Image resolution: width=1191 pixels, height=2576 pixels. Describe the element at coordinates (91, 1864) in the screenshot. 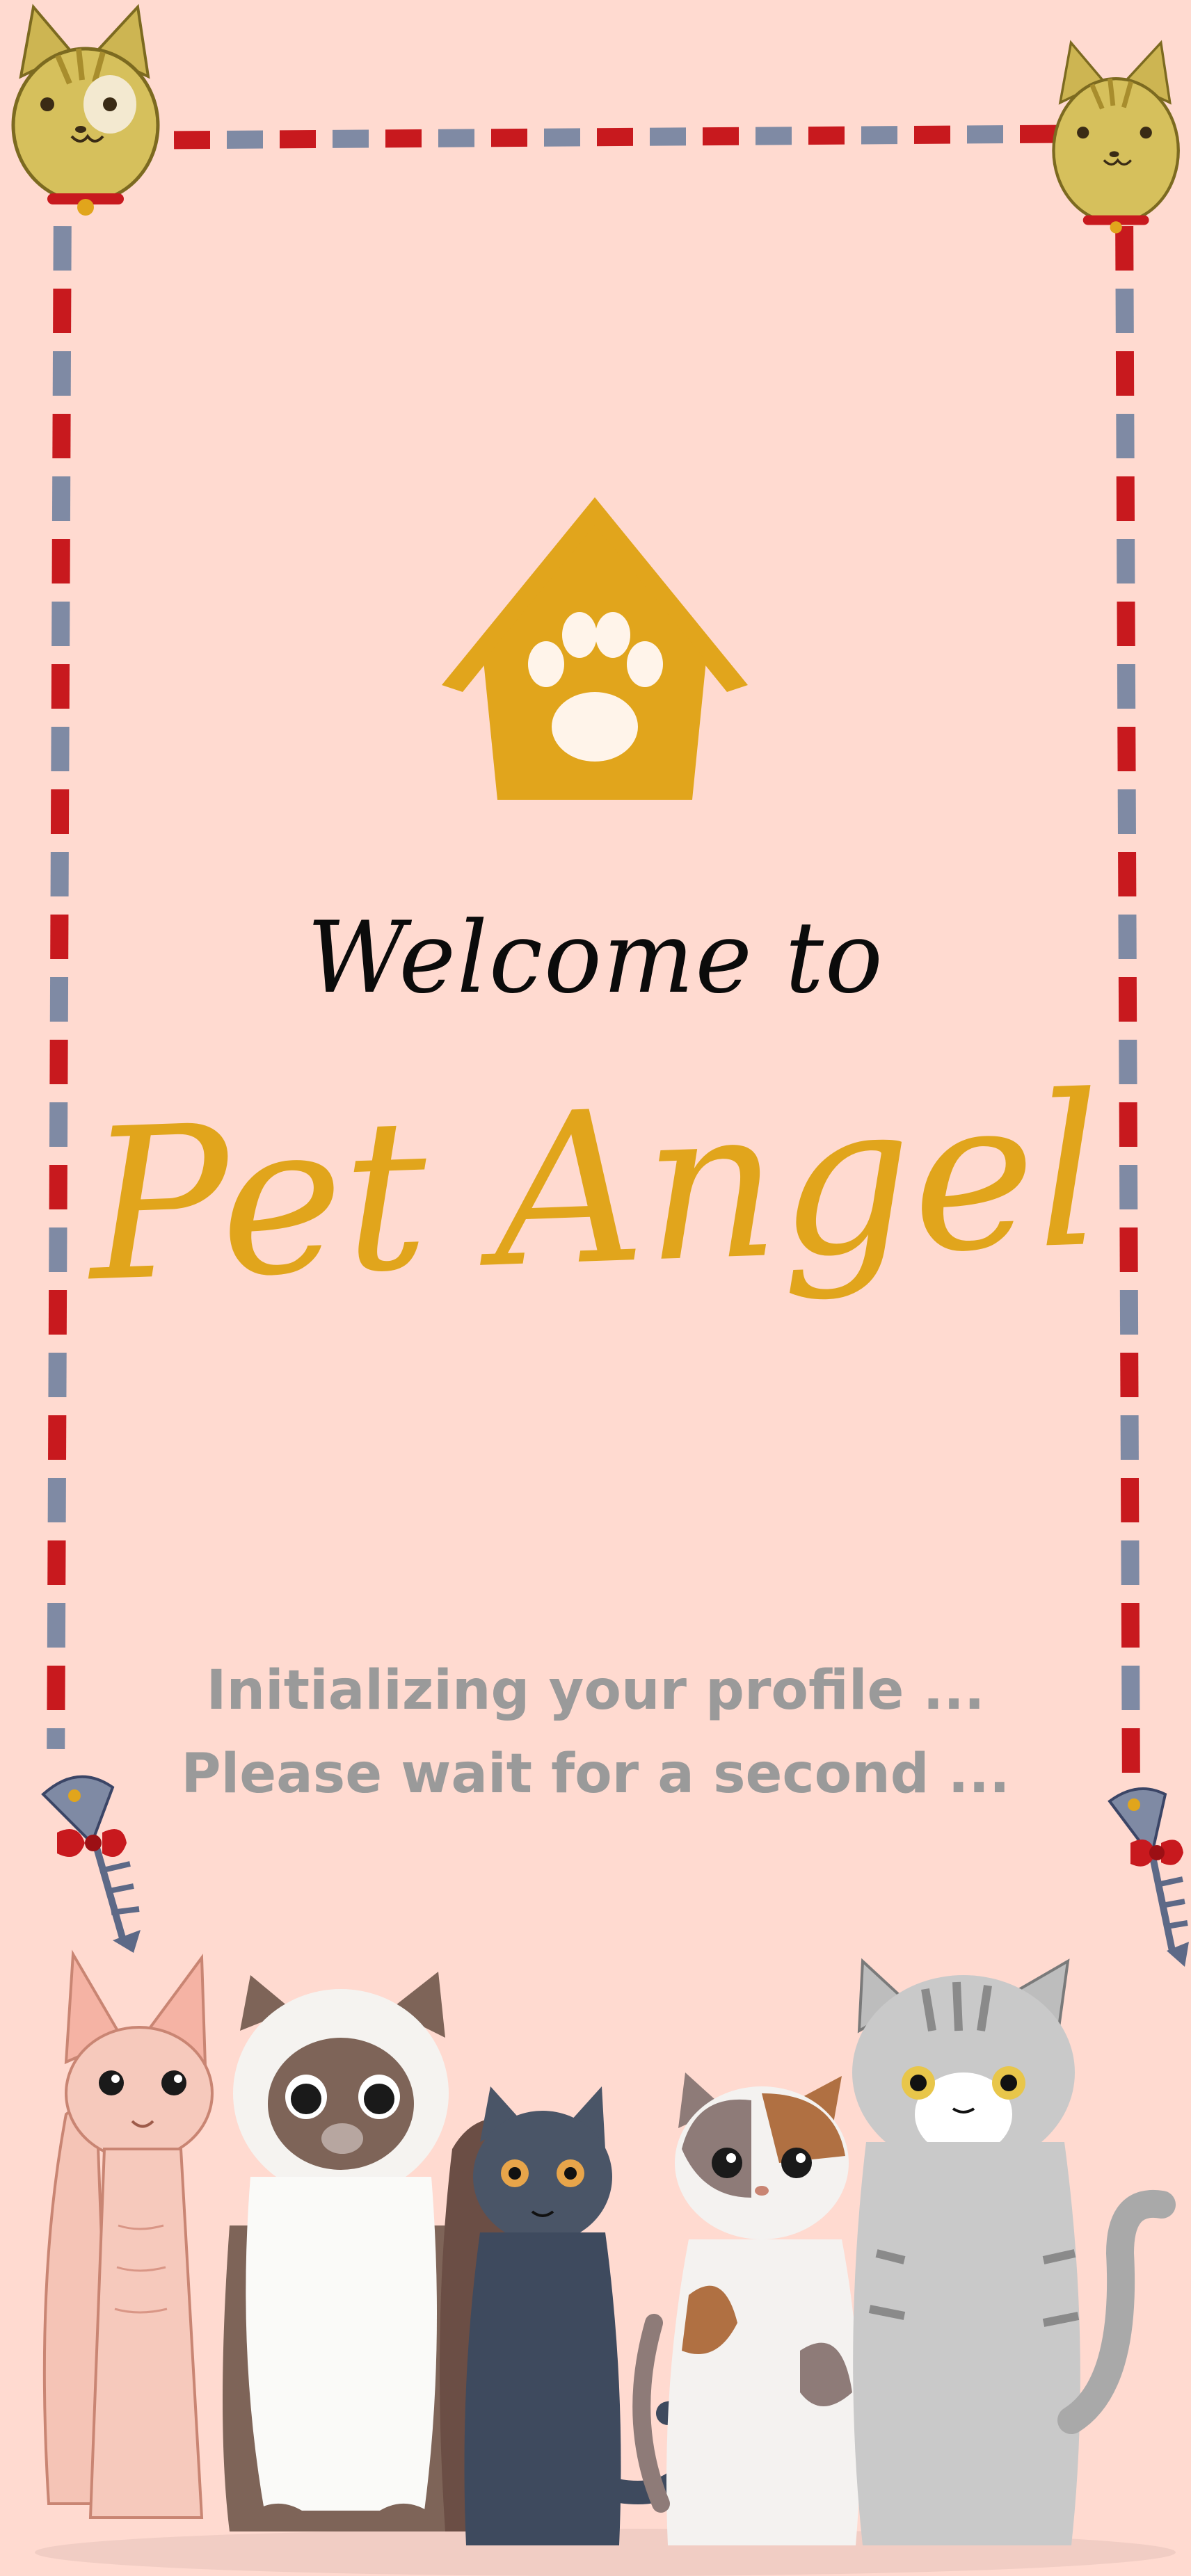

I see `fishbone-bow-icon` at that location.